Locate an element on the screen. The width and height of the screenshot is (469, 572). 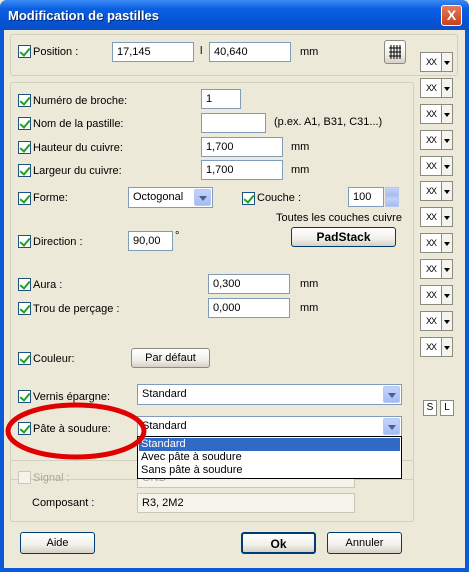
ok-button: Ok is located at coordinates (278, 543).